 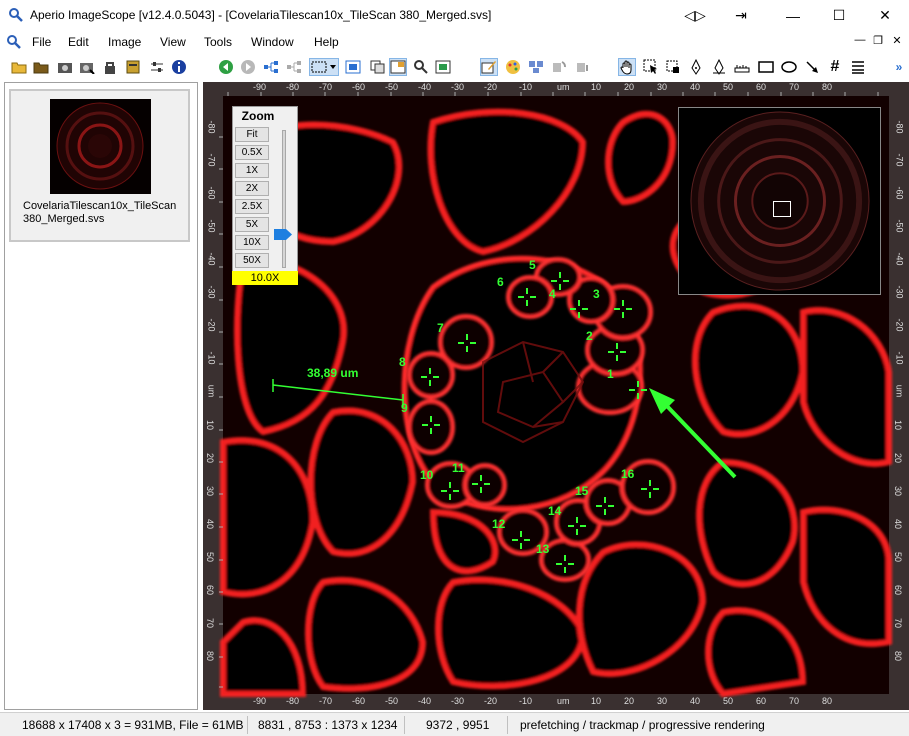 What do you see at coordinates (532, 265) in the screenshot?
I see `marker-label: 5` at bounding box center [532, 265].